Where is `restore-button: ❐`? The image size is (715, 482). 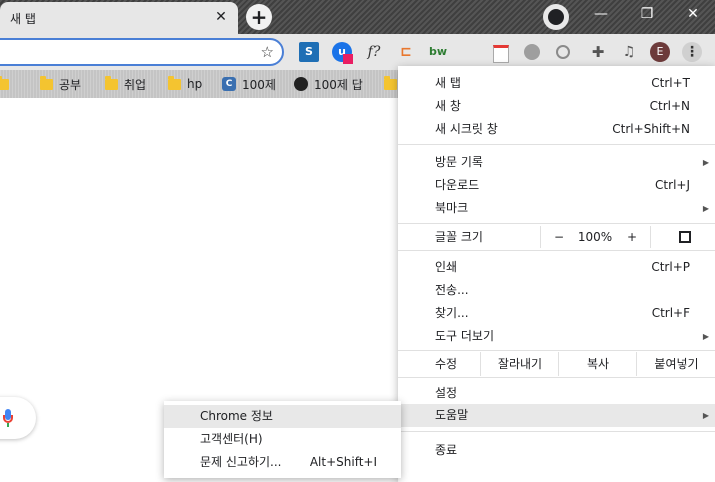
restore-button: ❐ is located at coordinates (647, 15).